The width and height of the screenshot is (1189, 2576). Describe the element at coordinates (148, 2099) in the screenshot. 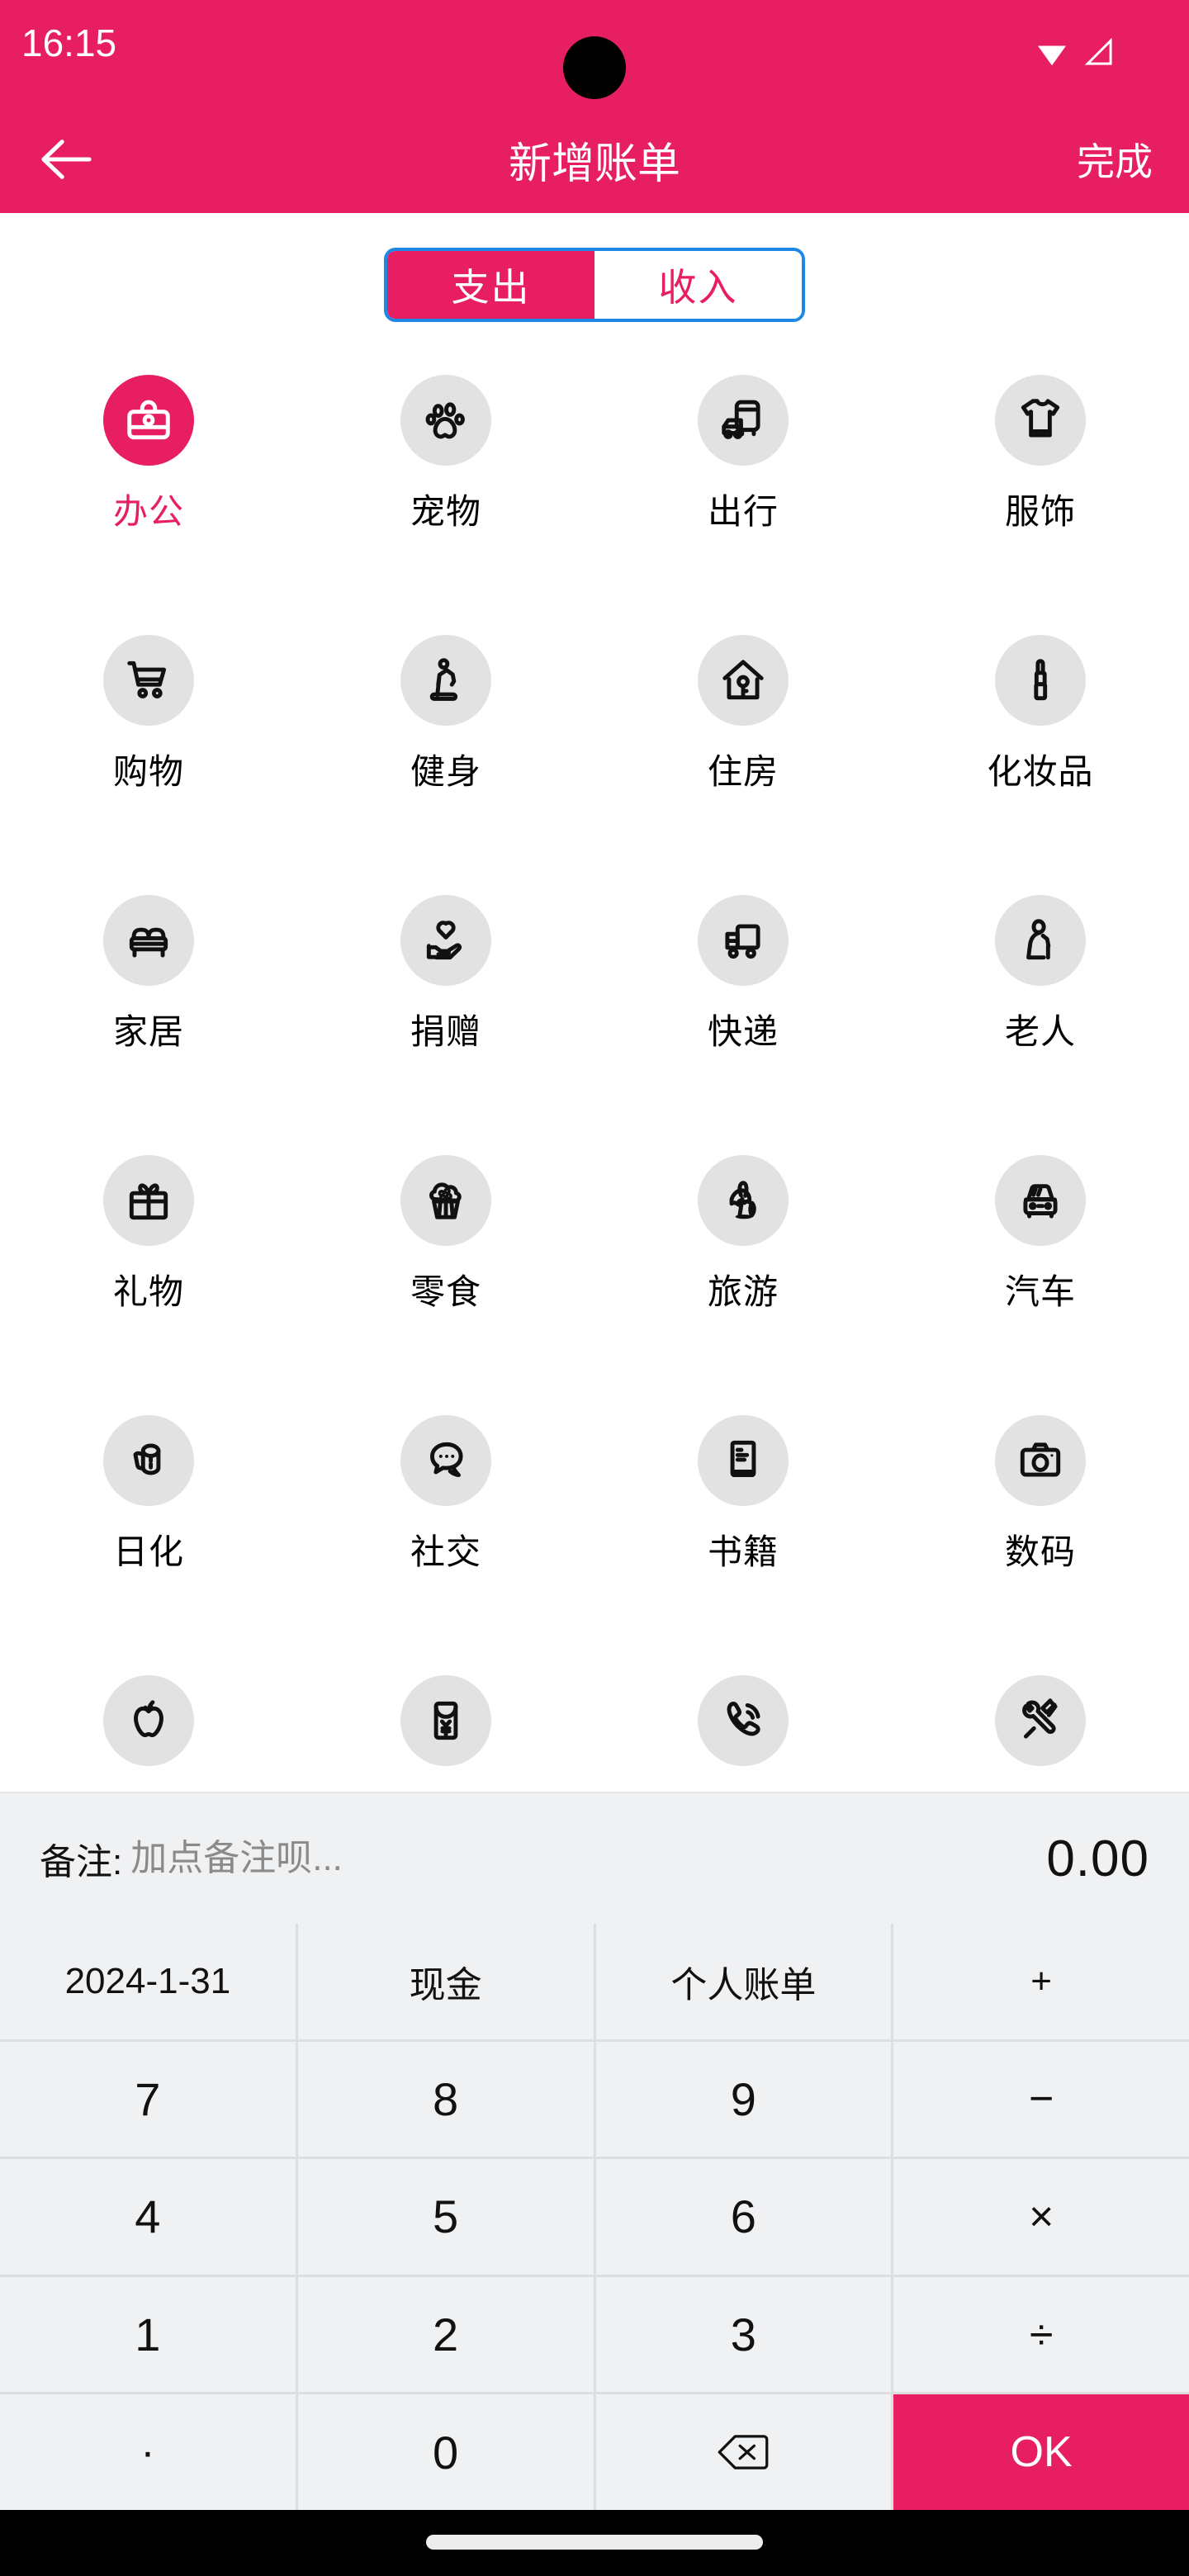

I see `digit-key-7: 7` at that location.